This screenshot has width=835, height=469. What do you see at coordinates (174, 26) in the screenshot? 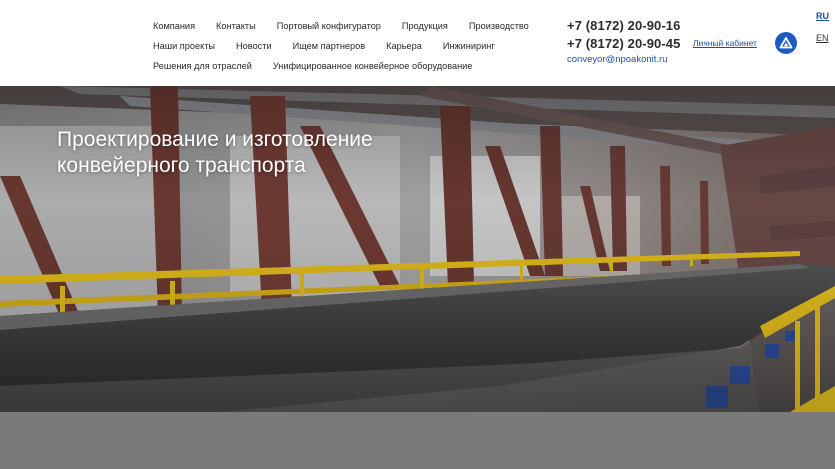
I see `nav-link-company: Компания` at bounding box center [174, 26].